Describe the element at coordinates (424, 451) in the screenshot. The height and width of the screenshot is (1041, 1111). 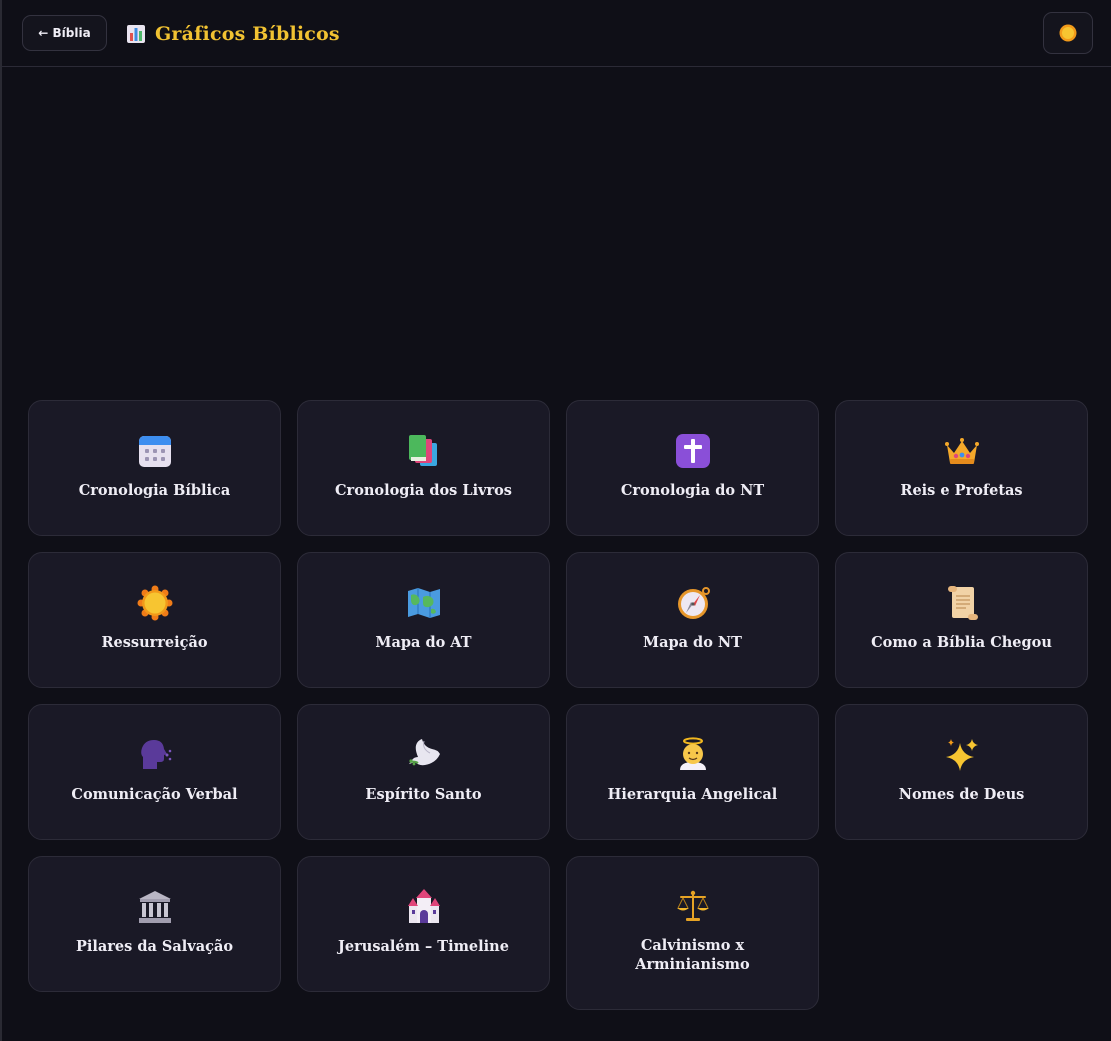
I see `books-icon` at that location.